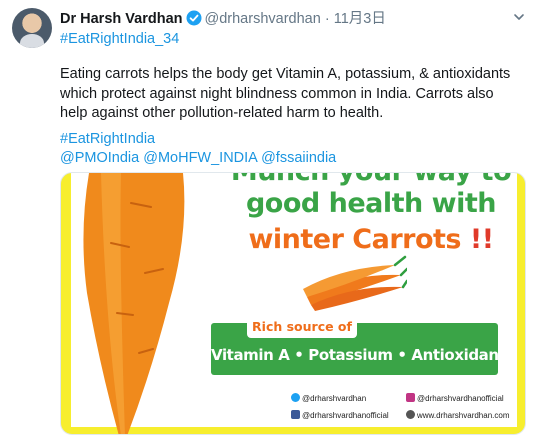 The height and width of the screenshot is (439, 540). I want to click on hashtag-top: #EatRightIndia_34, so click(119, 39).